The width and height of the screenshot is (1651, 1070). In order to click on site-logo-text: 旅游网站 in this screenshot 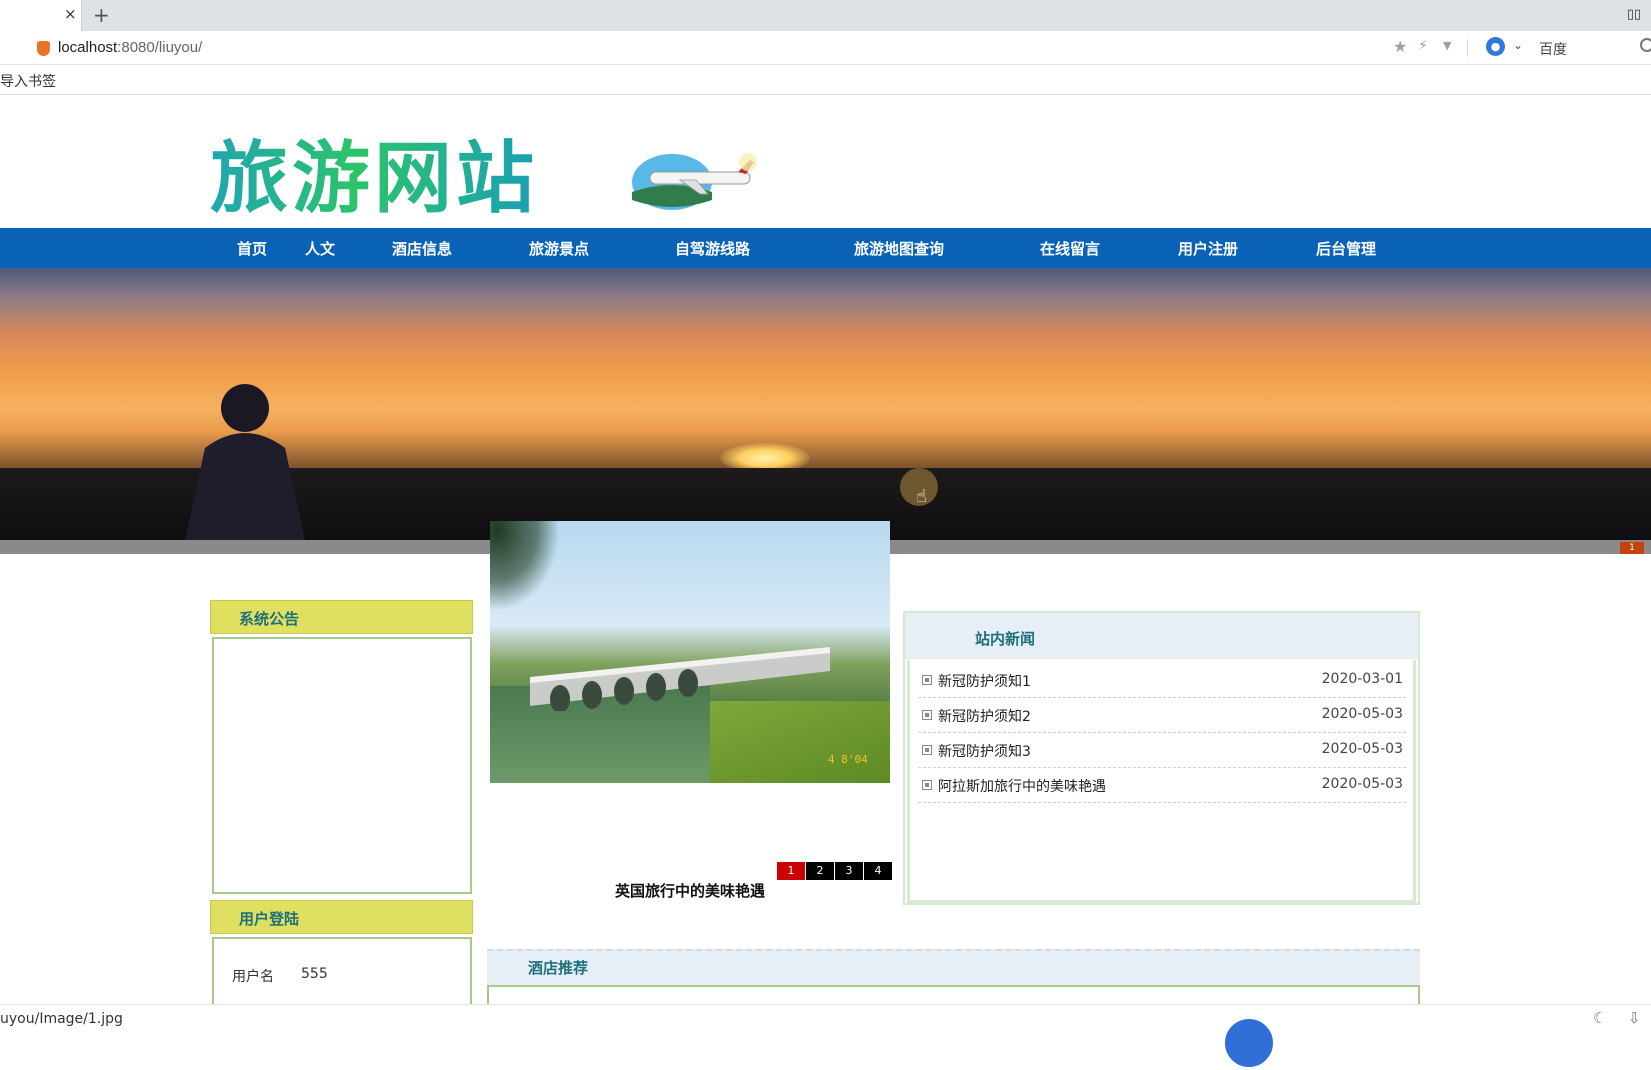, I will do `click(374, 172)`.